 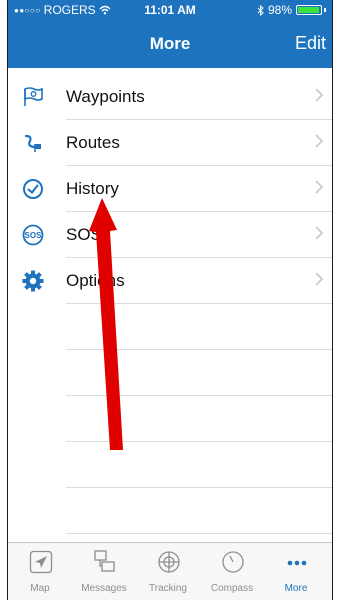 I want to click on bluetooth-icon, so click(x=260, y=10).